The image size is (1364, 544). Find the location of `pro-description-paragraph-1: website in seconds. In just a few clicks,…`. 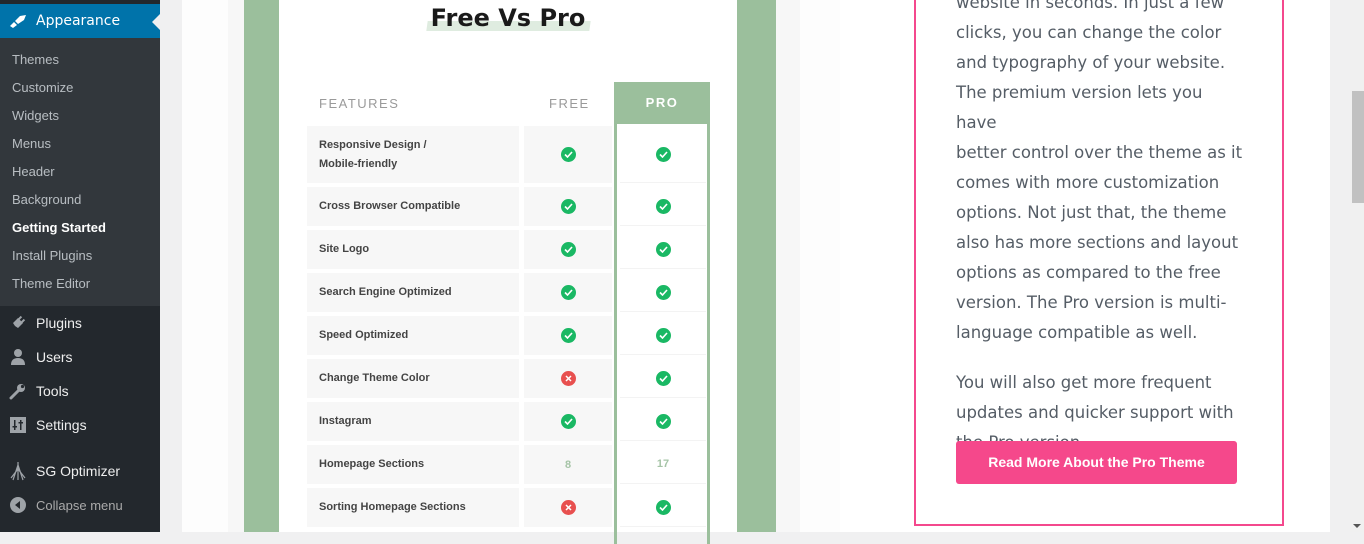

pro-description-paragraph-1: website in seconds. In just a few clicks,… is located at coordinates (1101, 174).